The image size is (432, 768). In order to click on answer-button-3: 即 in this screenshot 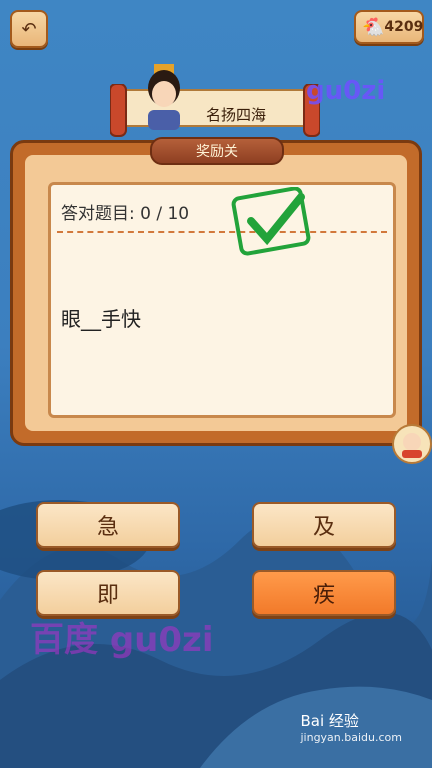, I will do `click(108, 593)`.